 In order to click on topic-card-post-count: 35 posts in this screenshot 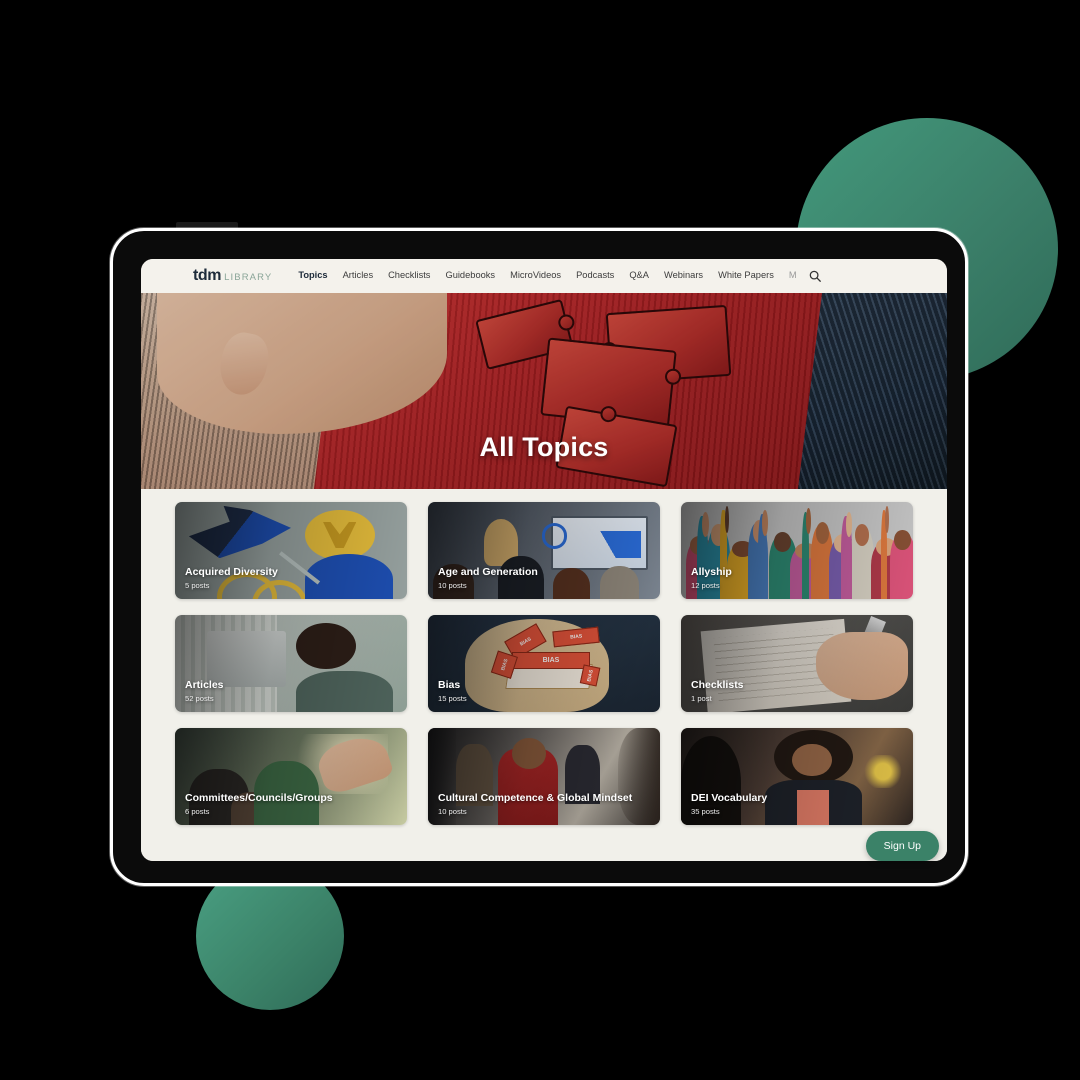, I will do `click(705, 811)`.